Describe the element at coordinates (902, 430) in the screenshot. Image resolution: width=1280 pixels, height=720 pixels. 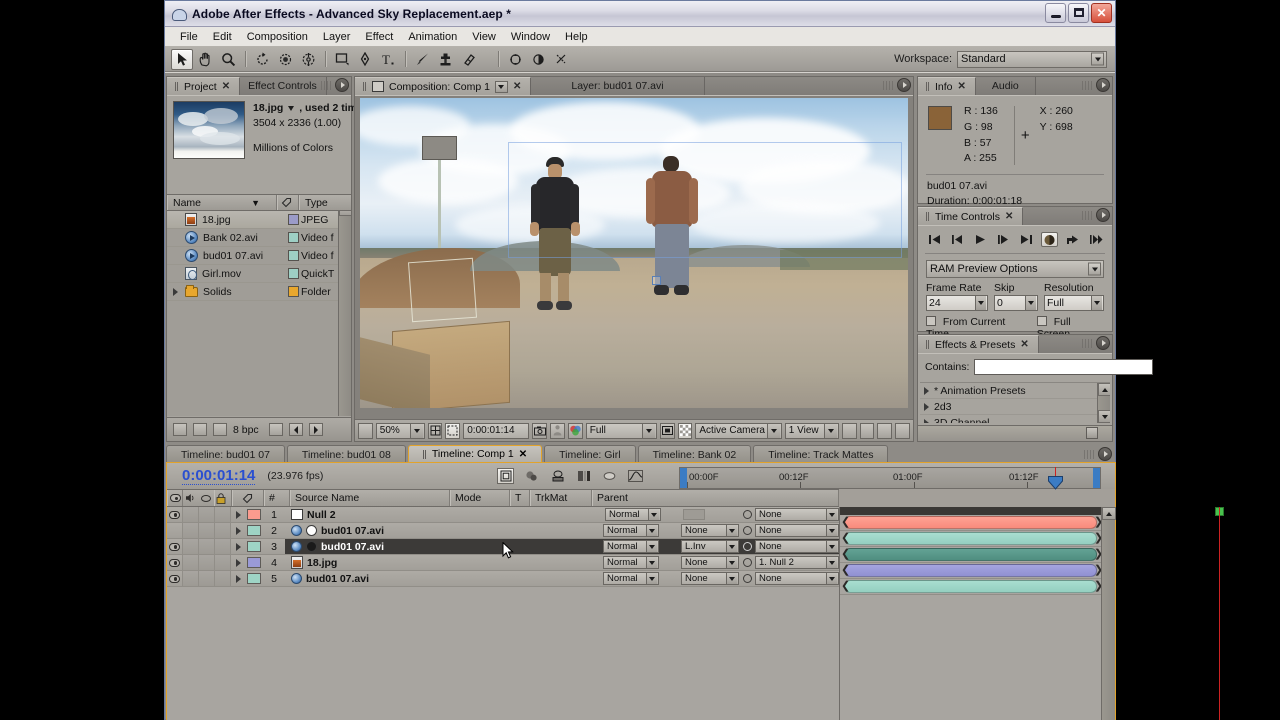
I see `comp-flowchart-icon` at that location.